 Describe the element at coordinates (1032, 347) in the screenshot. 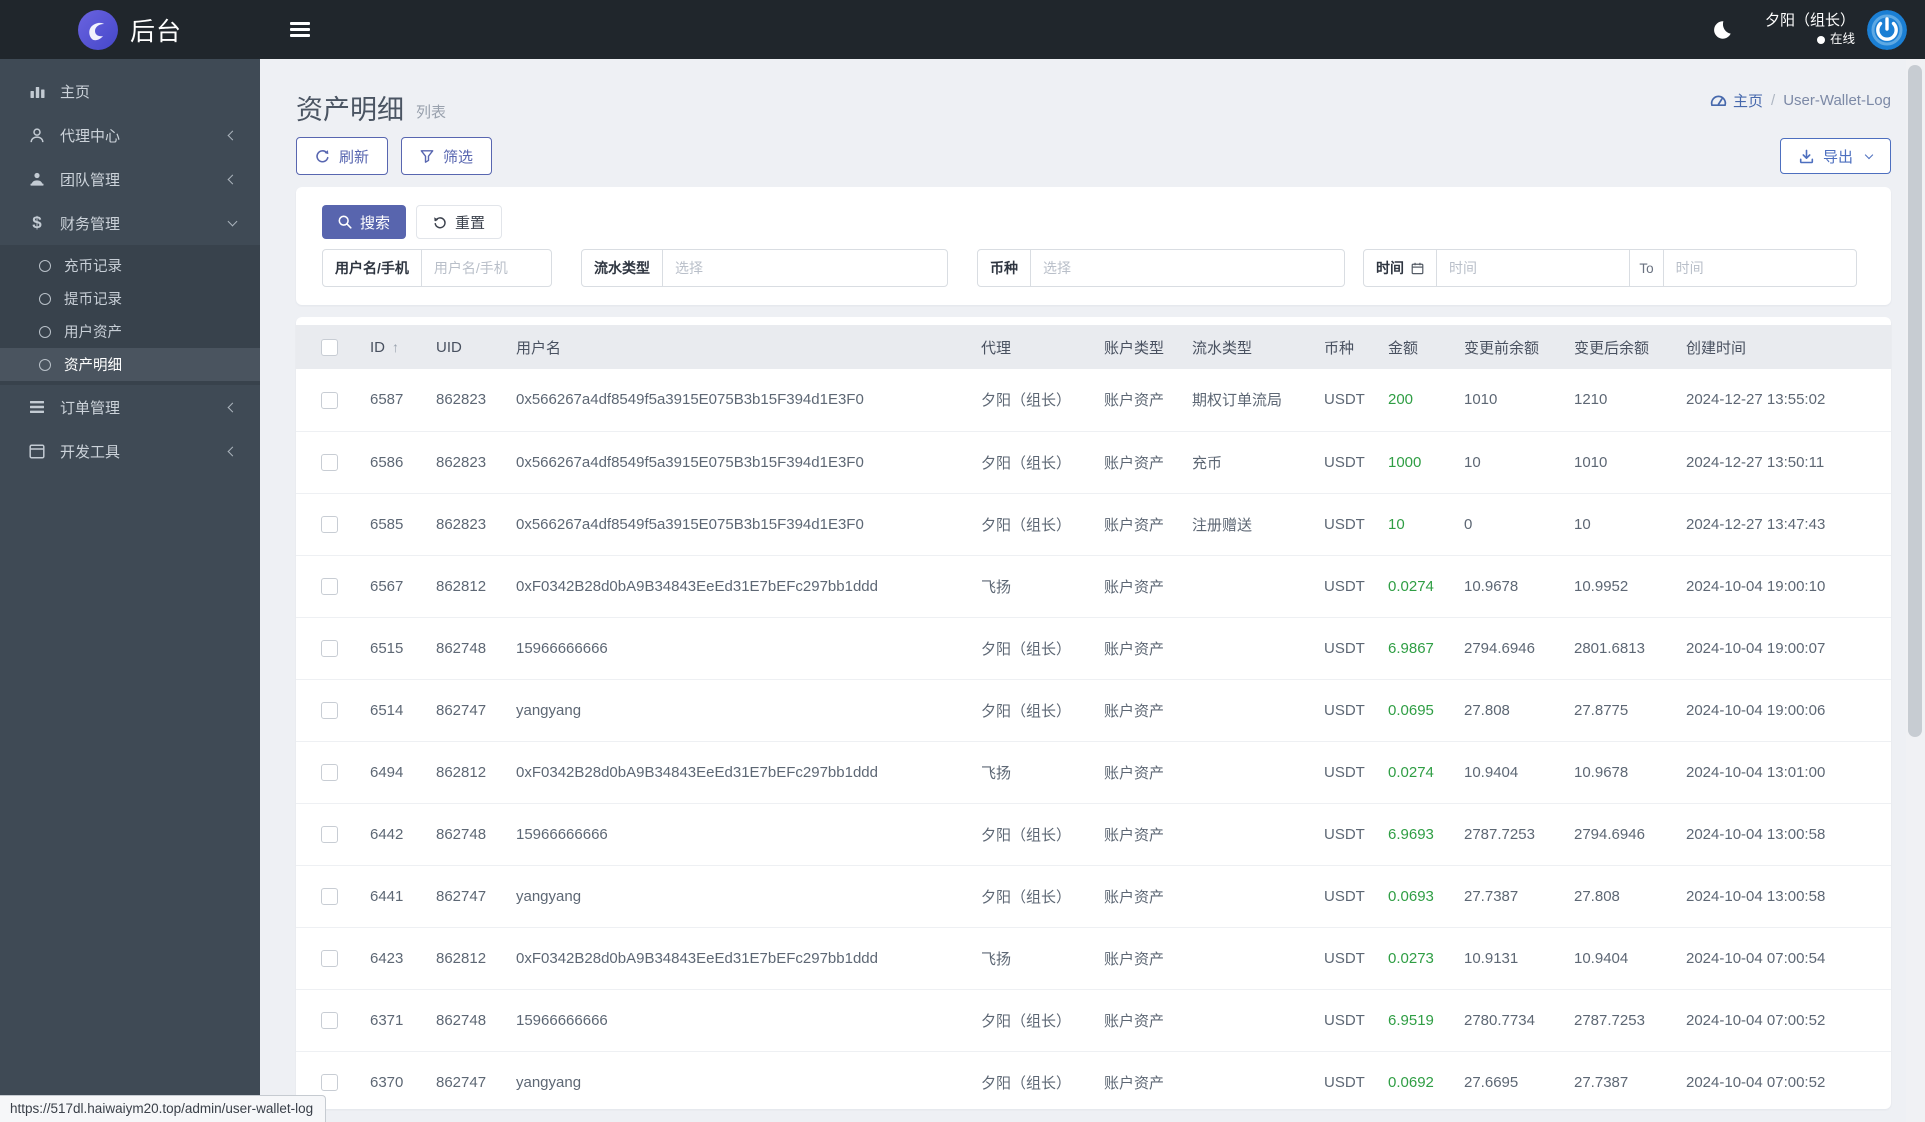

I see `column-header-agent: 代理` at that location.